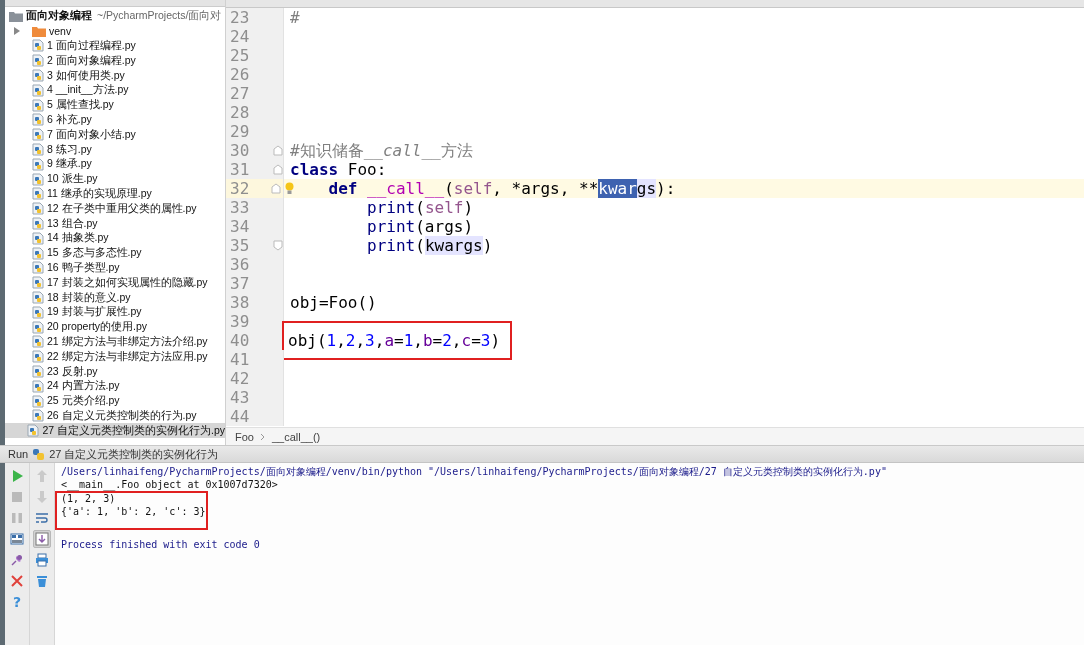  I want to click on console-line: (1, 2, 3), so click(89, 499).